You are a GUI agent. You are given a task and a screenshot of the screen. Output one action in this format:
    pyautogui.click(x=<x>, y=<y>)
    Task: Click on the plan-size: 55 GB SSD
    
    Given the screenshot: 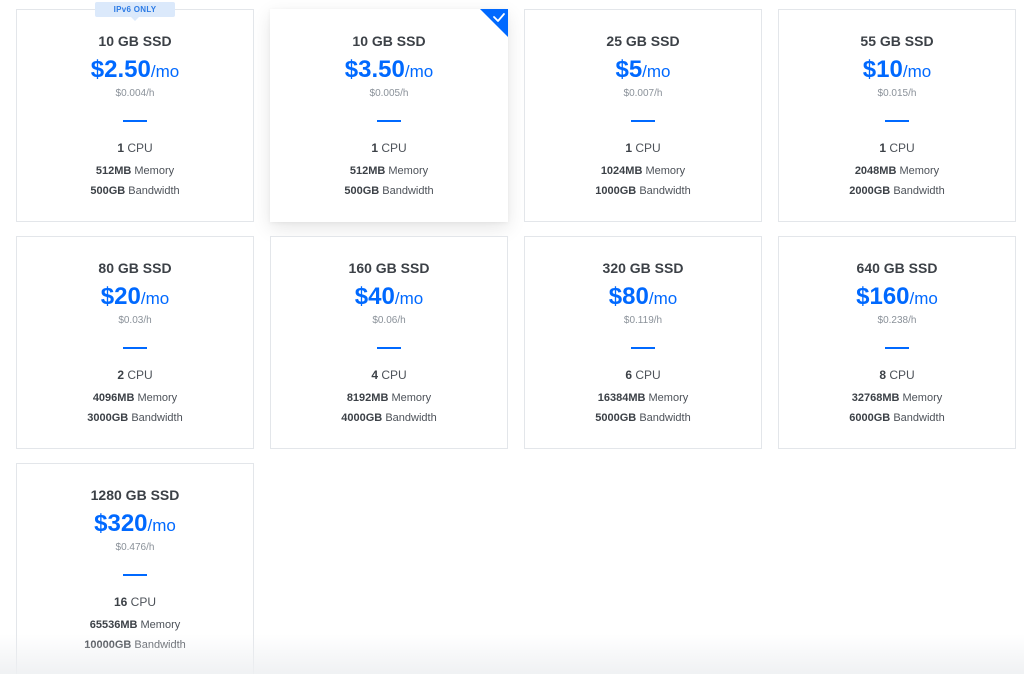 What is the action you would take?
    pyautogui.click(x=897, y=41)
    